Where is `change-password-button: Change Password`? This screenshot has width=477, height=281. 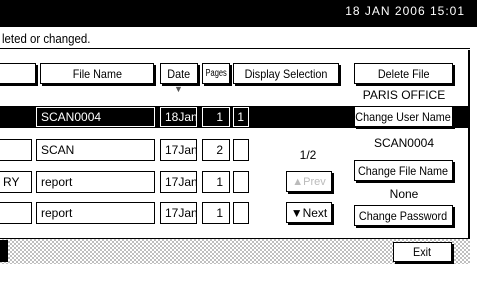 change-password-button: Change Password is located at coordinates (403, 215).